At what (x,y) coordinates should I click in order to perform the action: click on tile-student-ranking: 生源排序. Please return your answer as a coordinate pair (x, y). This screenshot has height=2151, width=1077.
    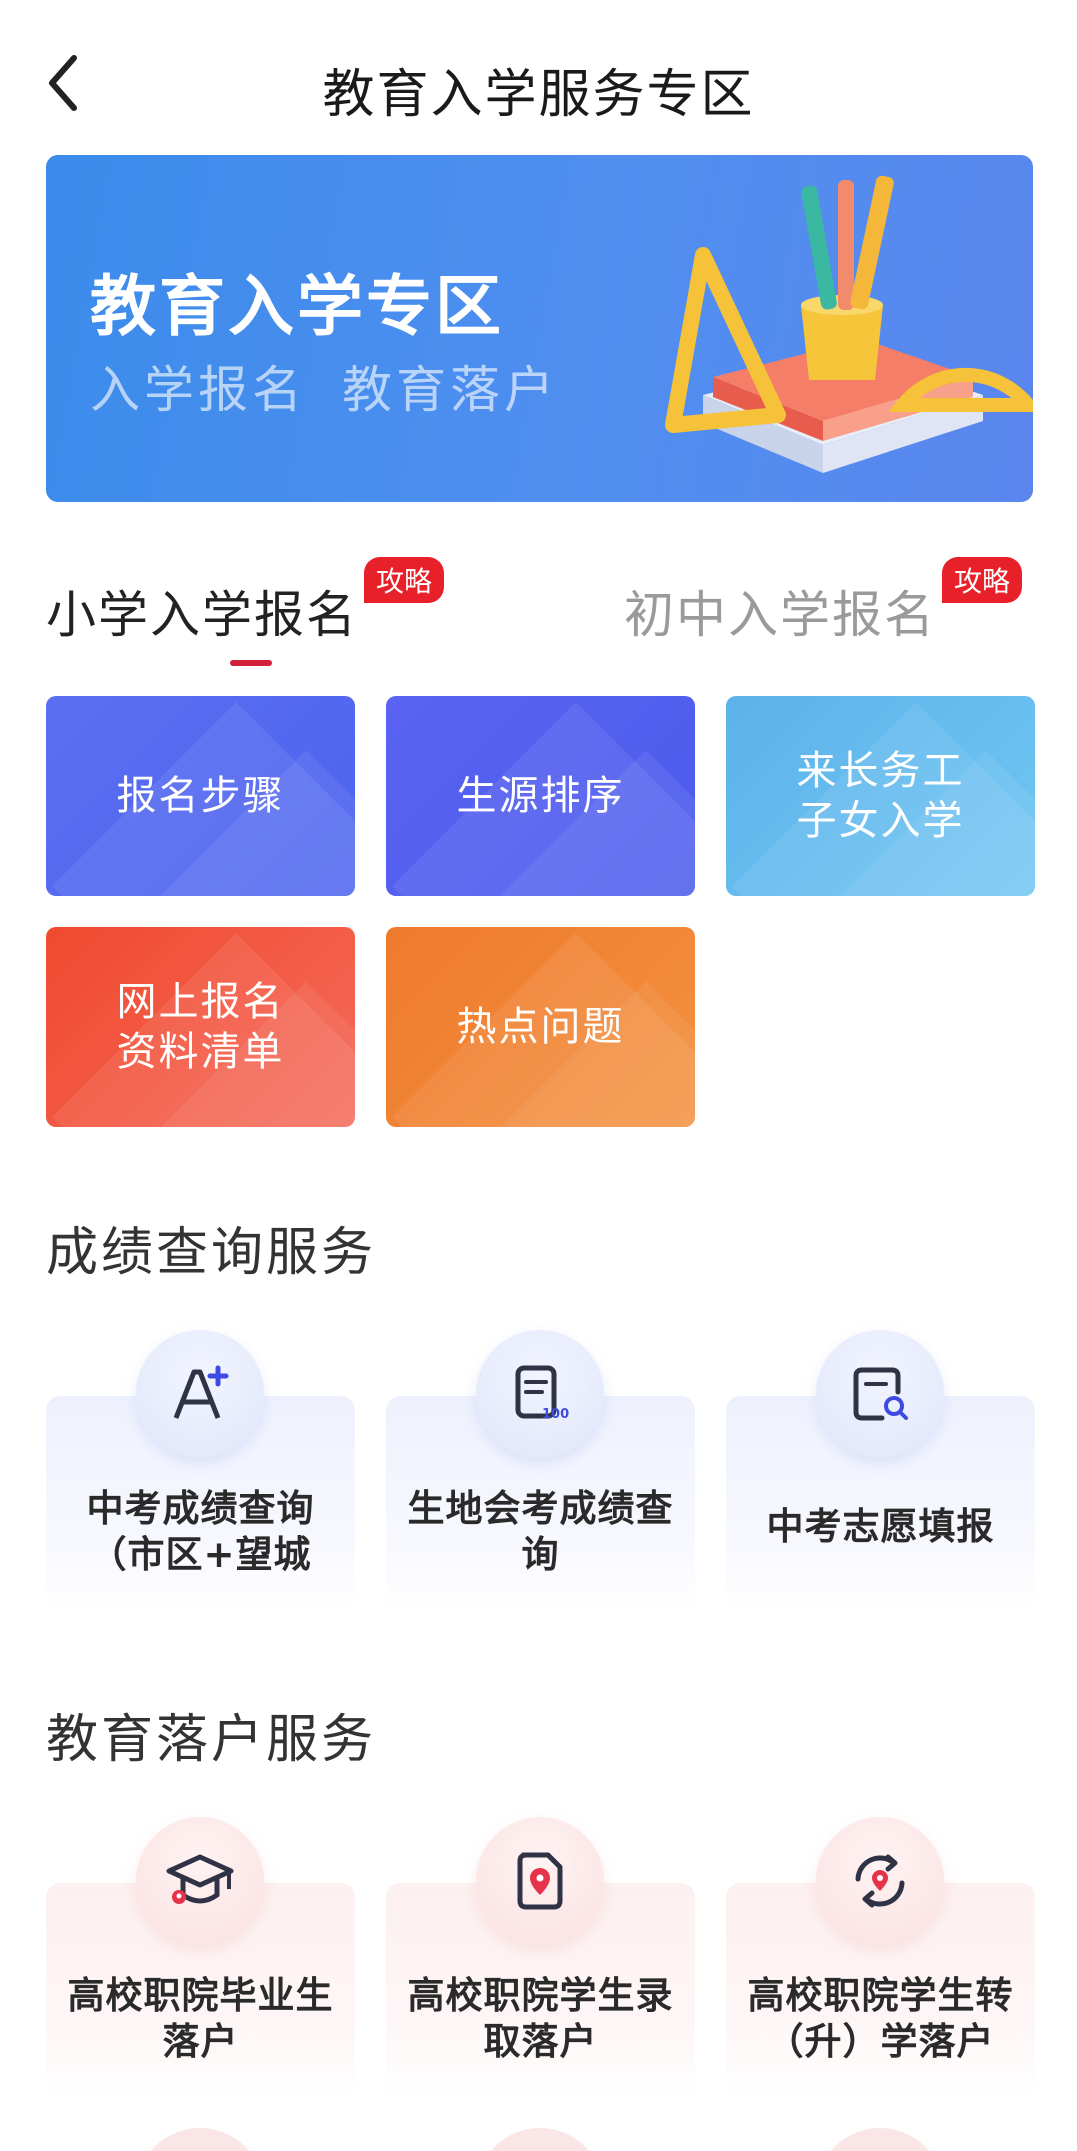
    Looking at the image, I should click on (540, 796).